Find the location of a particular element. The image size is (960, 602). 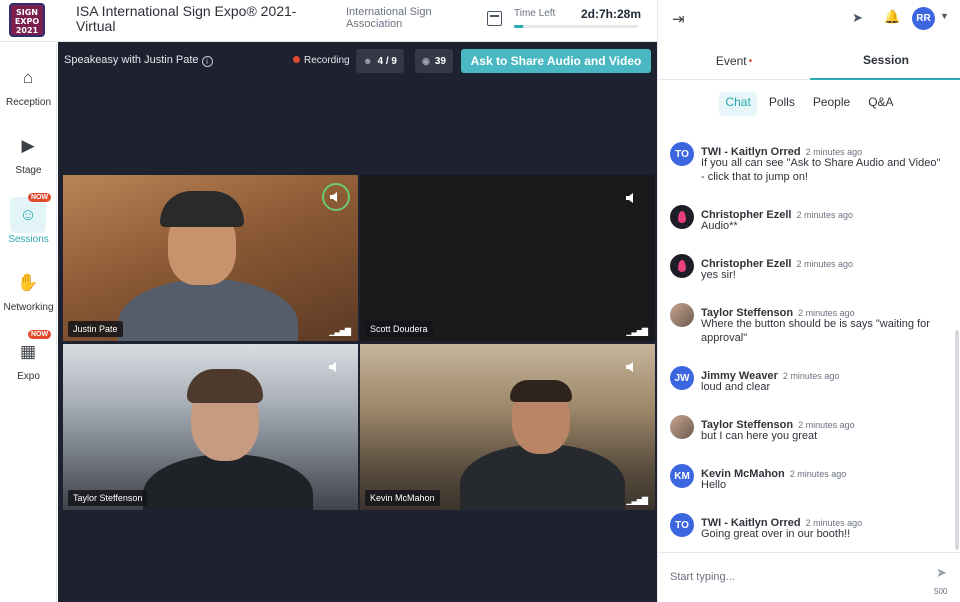

nav-label-networking: Networking is located at coordinates (28, 307).